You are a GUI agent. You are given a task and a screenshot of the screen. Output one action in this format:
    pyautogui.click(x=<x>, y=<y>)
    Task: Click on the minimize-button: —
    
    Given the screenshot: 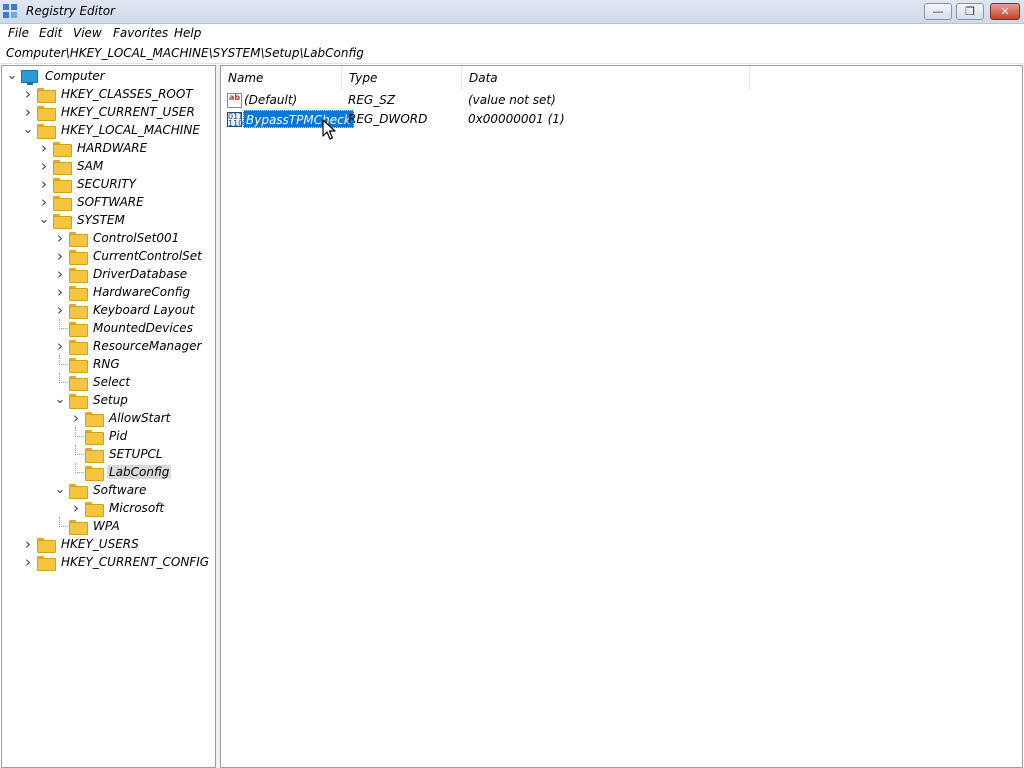 What is the action you would take?
    pyautogui.click(x=938, y=11)
    